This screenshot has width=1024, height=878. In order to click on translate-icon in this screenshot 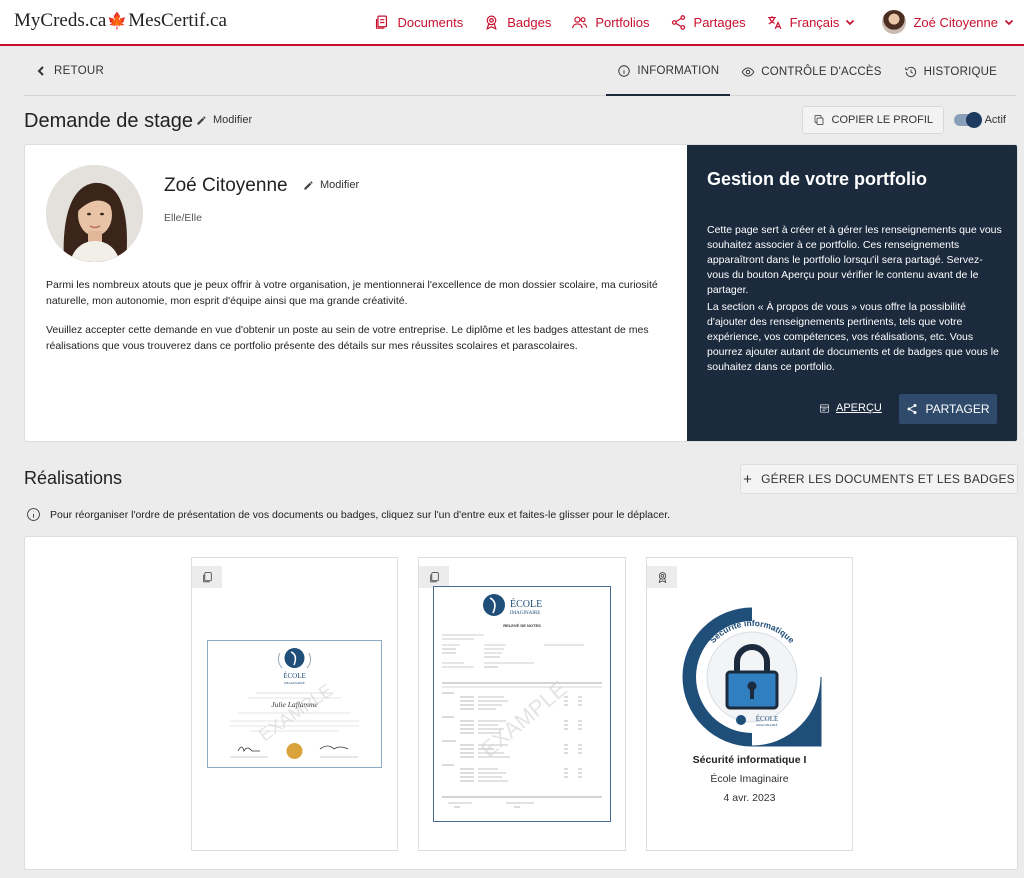, I will do `click(774, 22)`.